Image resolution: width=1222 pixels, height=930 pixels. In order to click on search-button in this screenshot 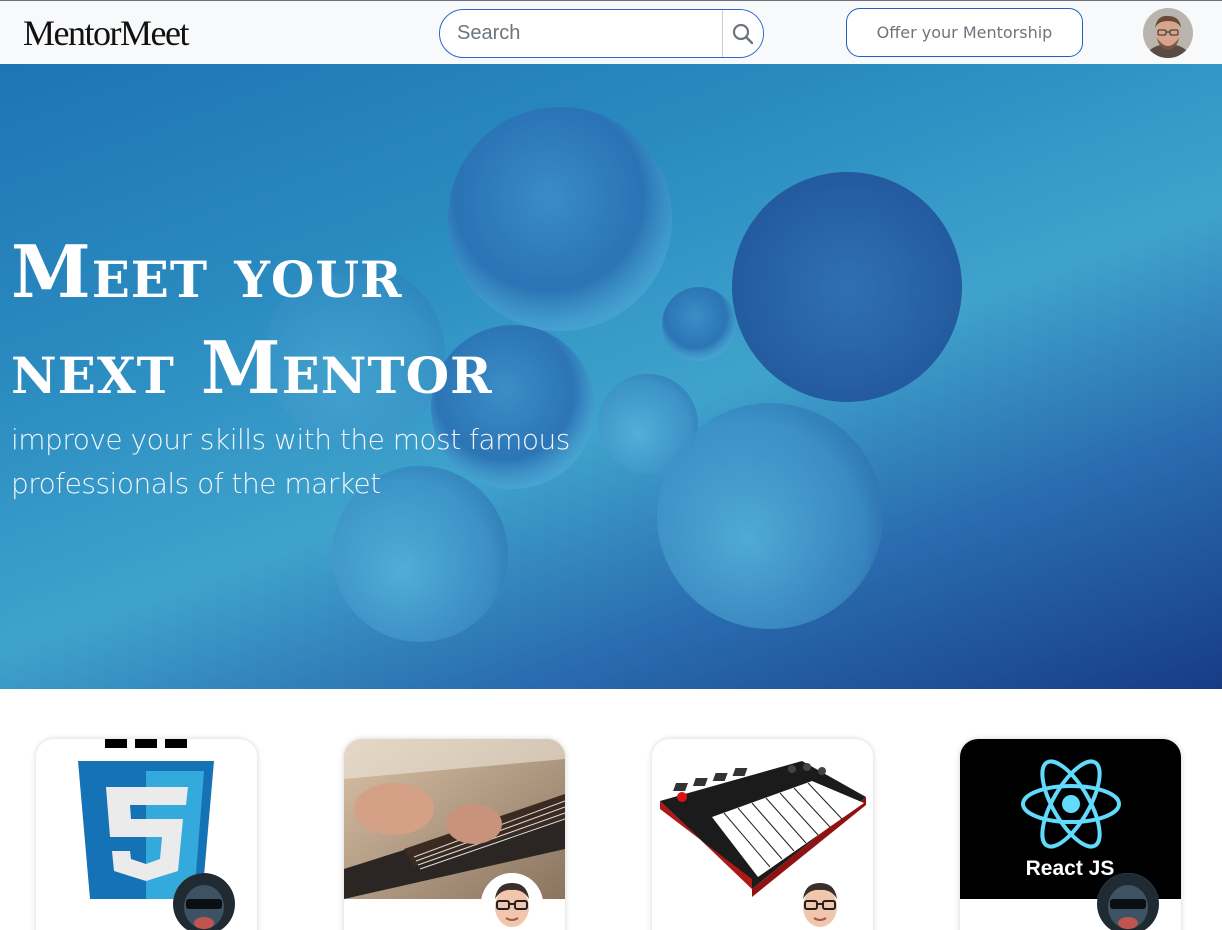, I will do `click(742, 33)`.